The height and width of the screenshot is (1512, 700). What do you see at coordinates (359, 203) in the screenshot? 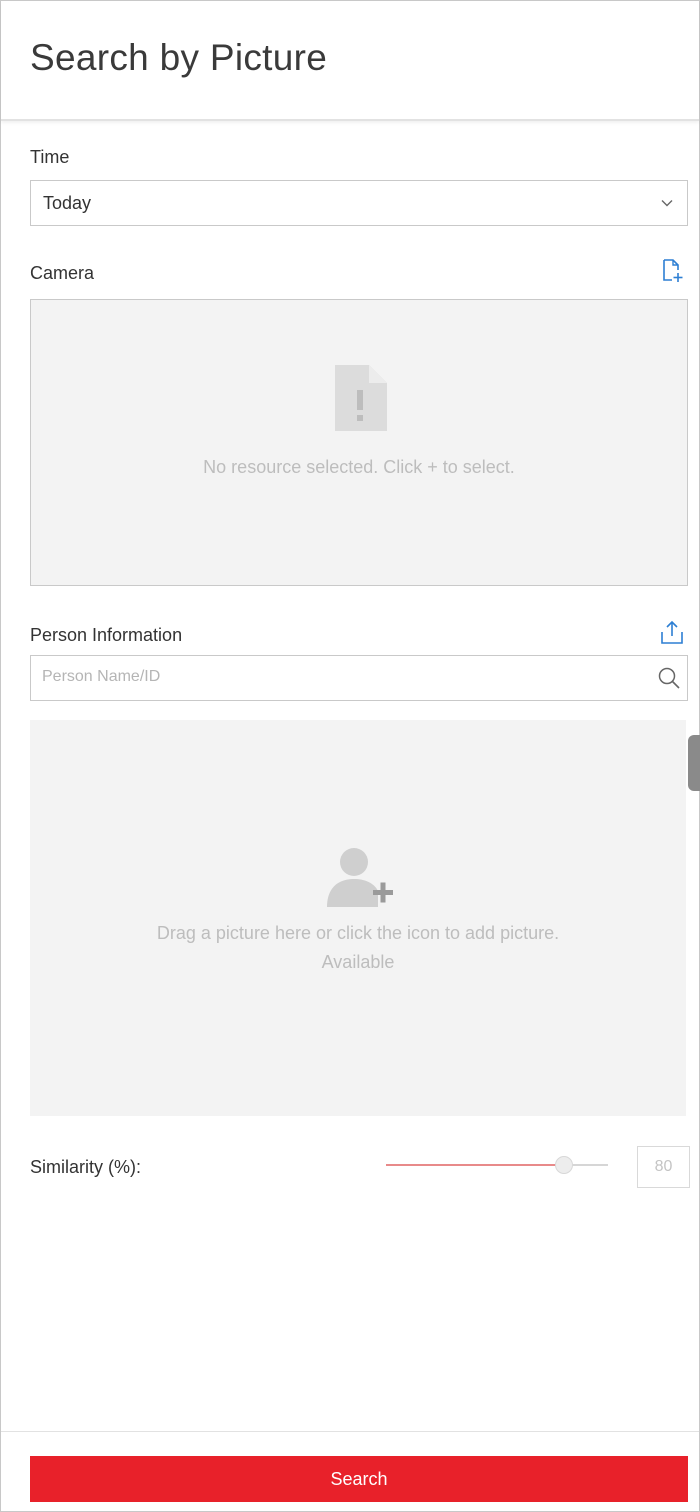
I see `time-select: Today` at bounding box center [359, 203].